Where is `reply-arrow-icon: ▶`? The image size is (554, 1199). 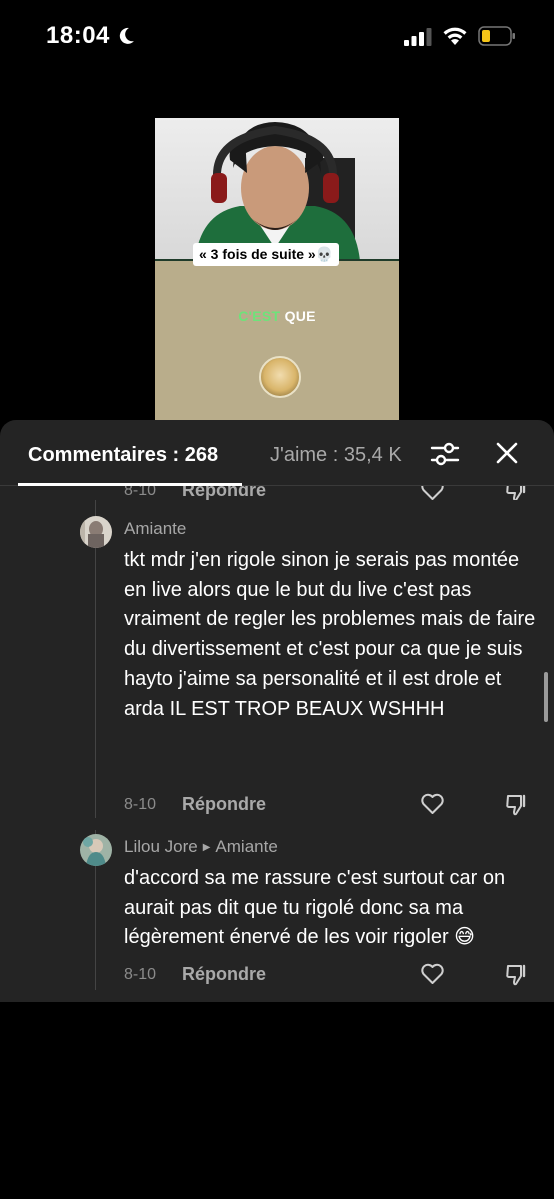
reply-arrow-icon: ▶ is located at coordinates (206, 847).